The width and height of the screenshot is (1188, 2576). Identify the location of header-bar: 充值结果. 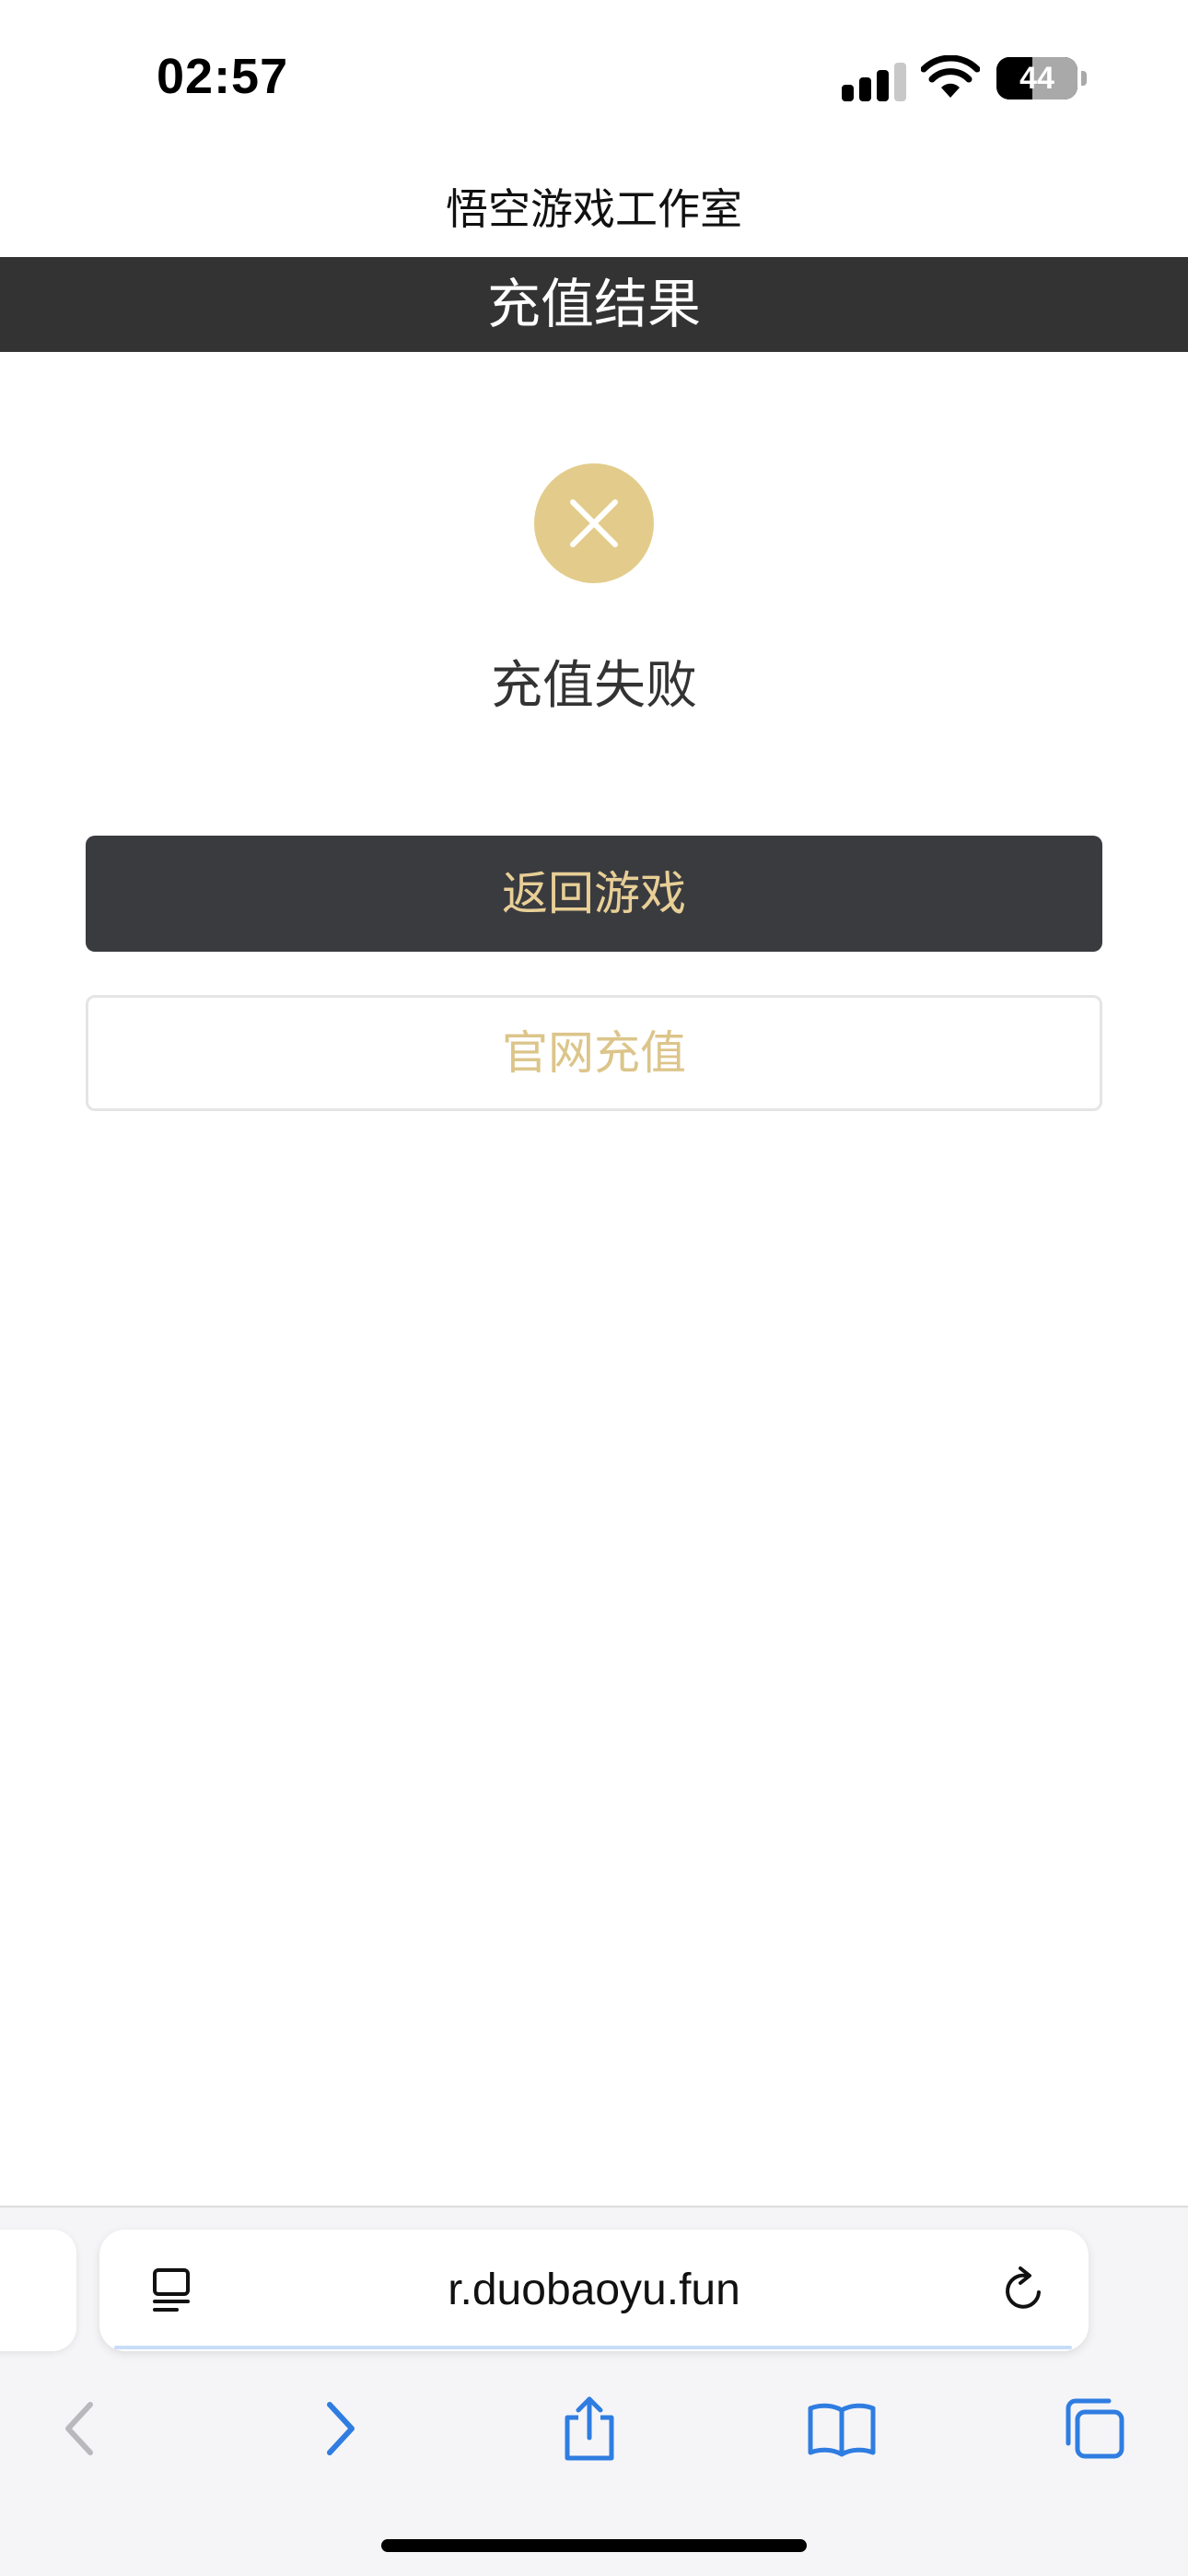
(594, 304).